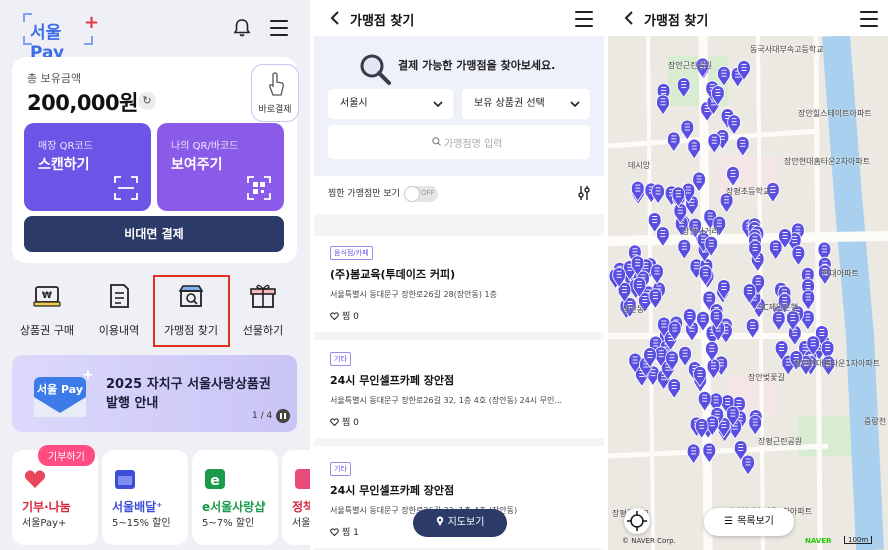  What do you see at coordinates (787, 49) in the screenshot?
I see `map-label: 동국사대부속고등학교` at bounding box center [787, 49].